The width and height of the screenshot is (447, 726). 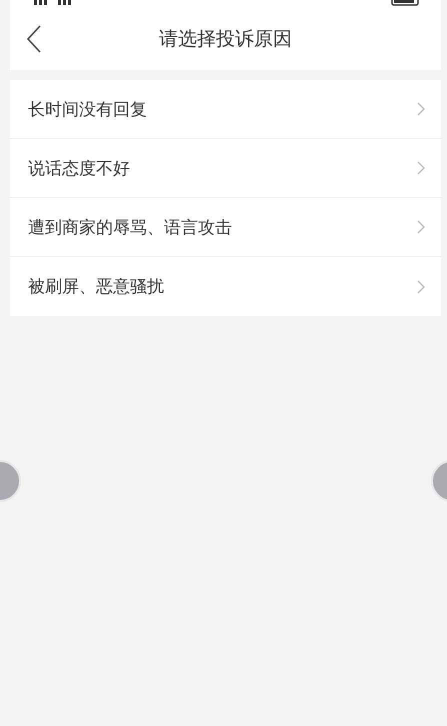 I want to click on battery-icon, so click(x=406, y=3).